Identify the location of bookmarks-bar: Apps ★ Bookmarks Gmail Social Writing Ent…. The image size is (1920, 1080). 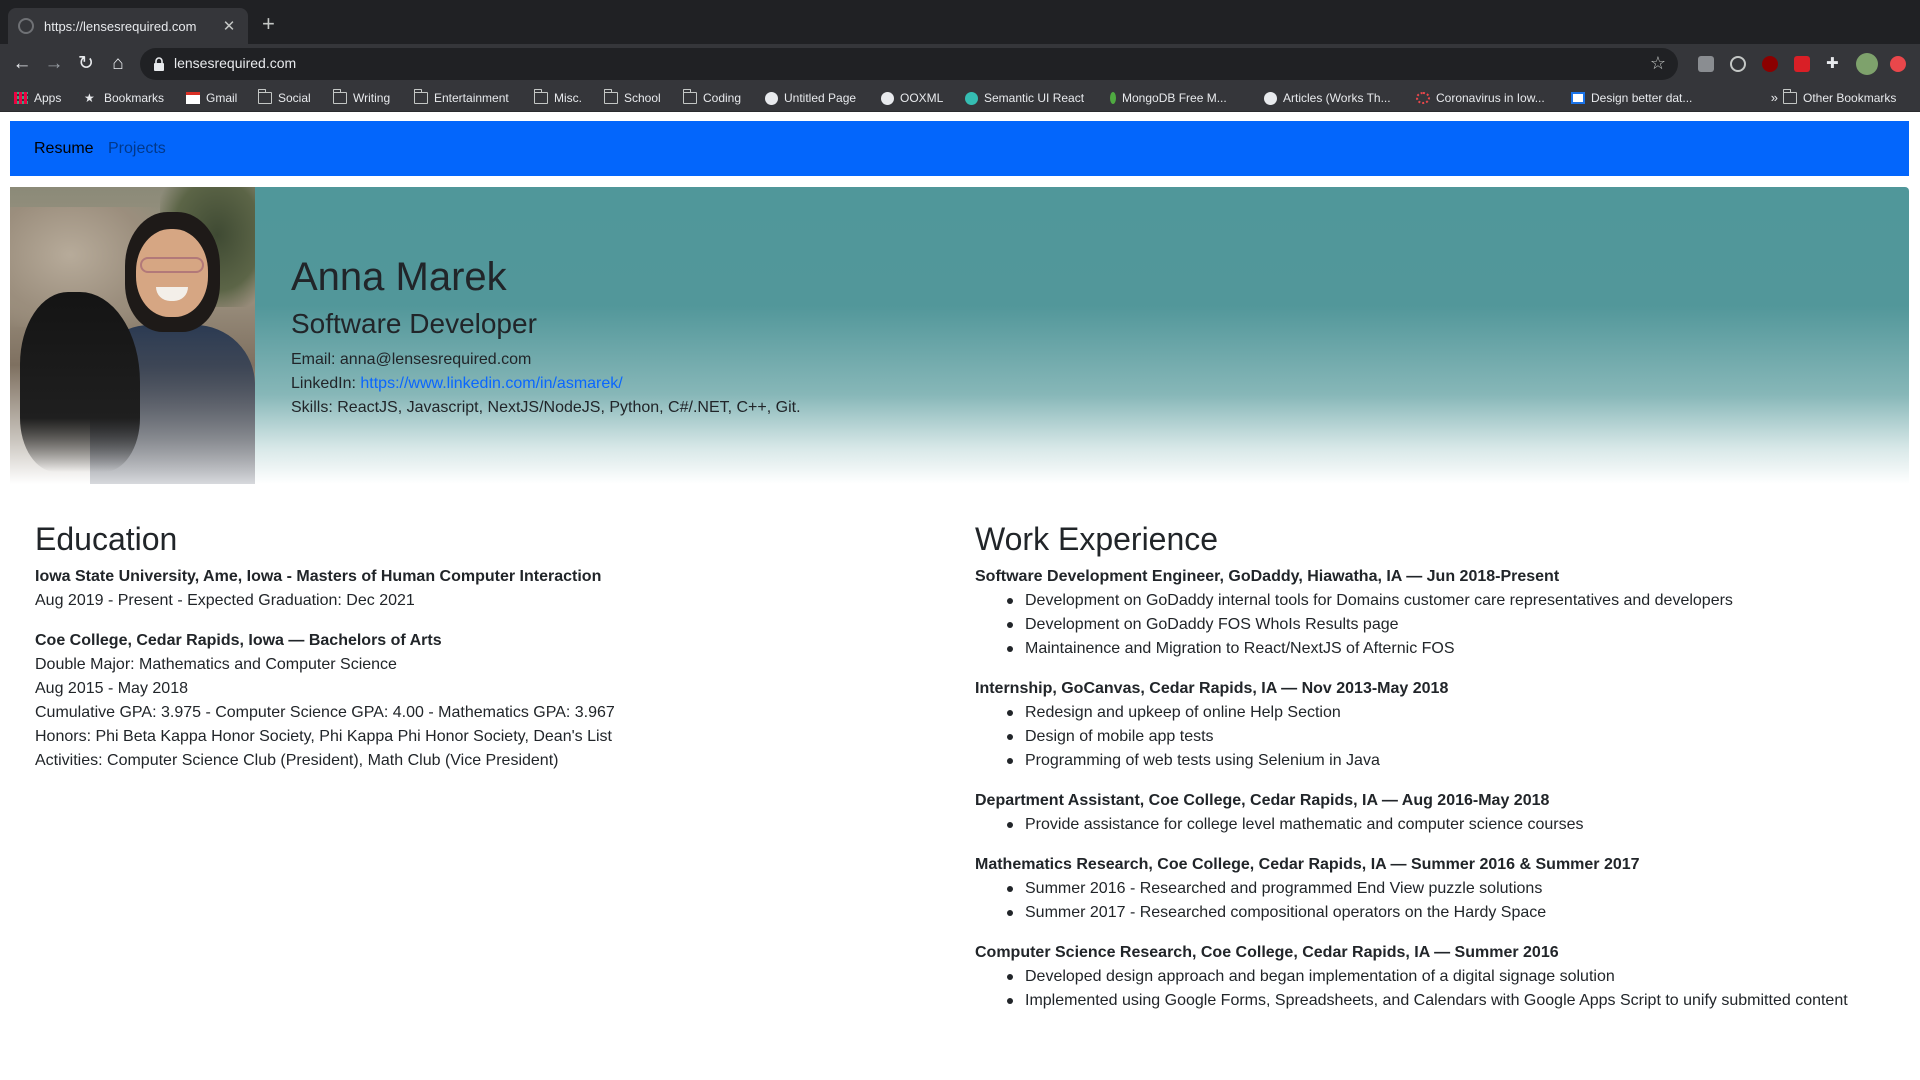
(960, 98).